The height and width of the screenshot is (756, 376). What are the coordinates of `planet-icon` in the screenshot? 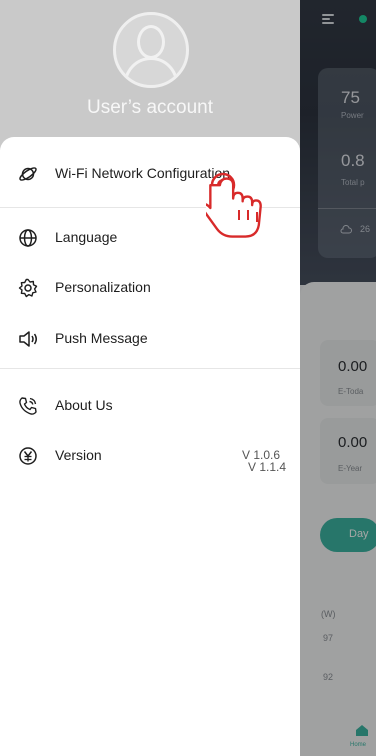 It's located at (28, 174).